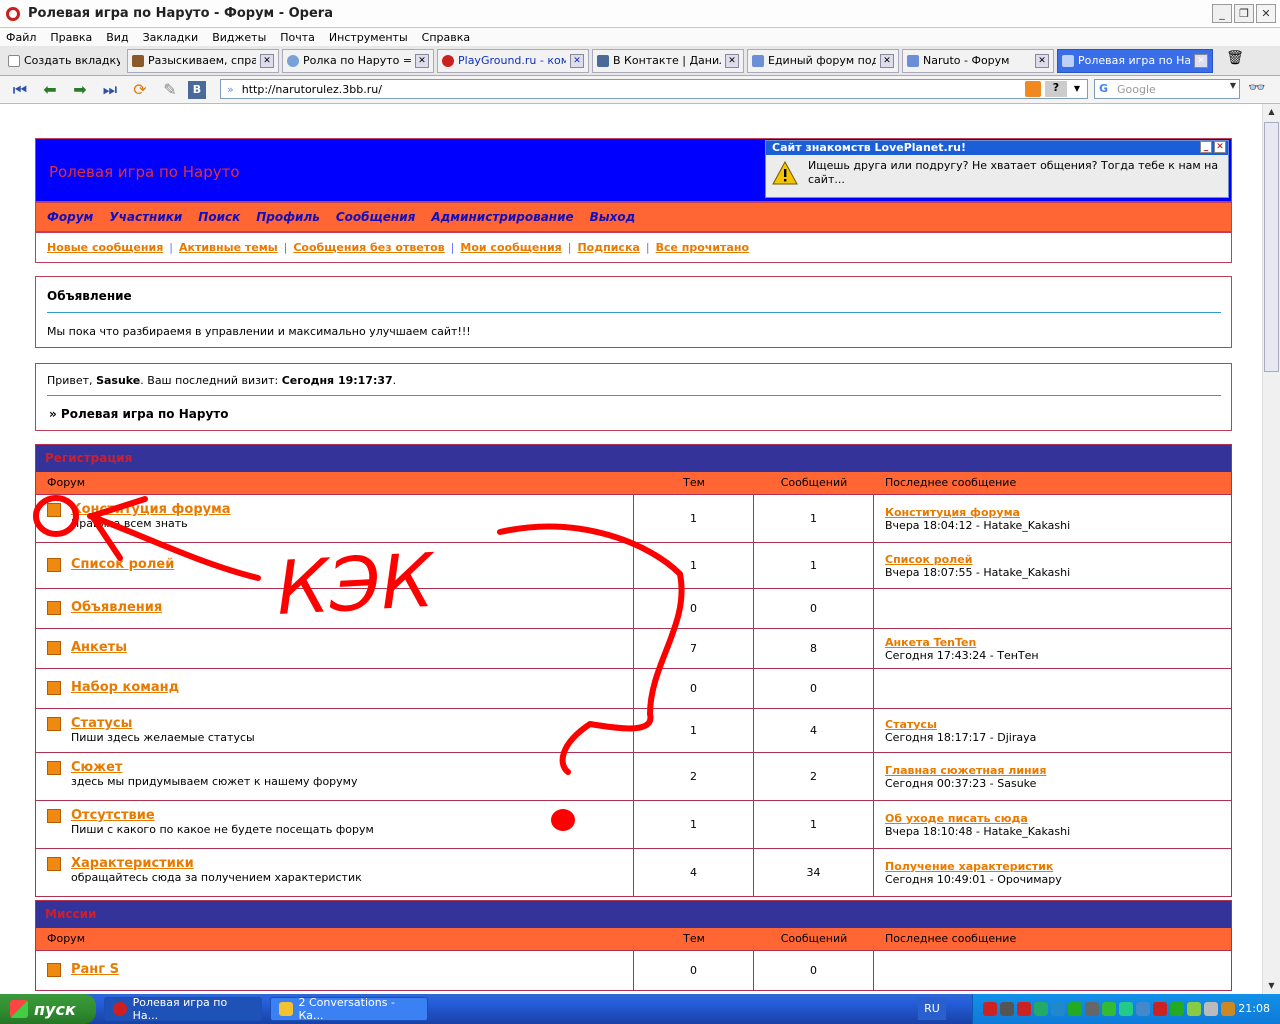  I want to click on menu-widgets: Виджеты, so click(239, 37).